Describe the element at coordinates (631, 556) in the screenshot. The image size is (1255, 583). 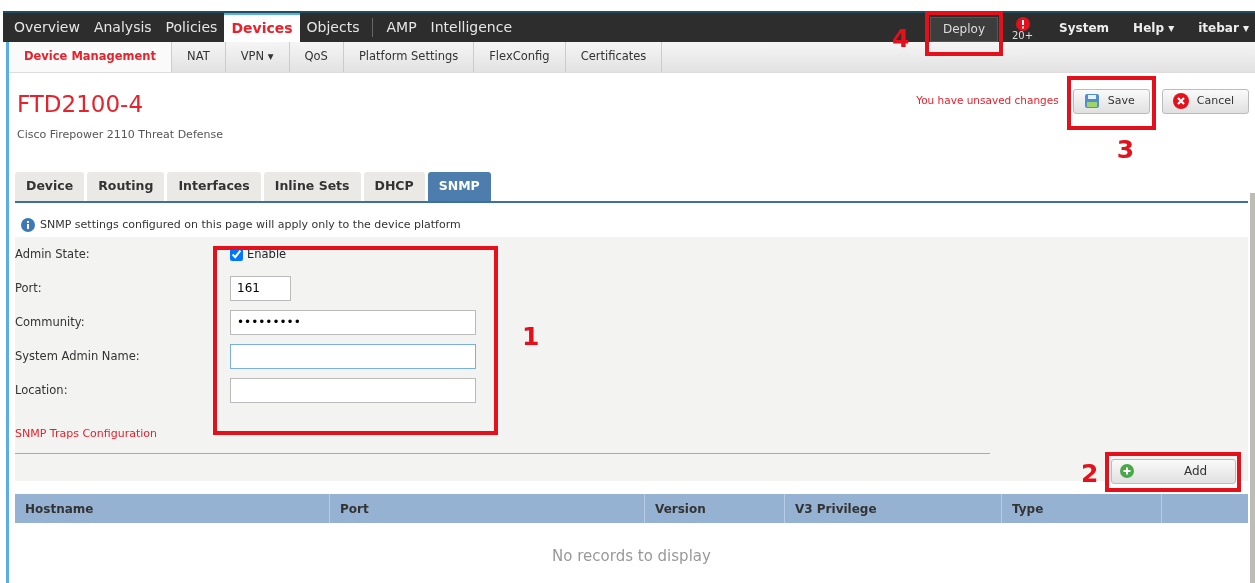
I see `empty-message: No records to display` at that location.